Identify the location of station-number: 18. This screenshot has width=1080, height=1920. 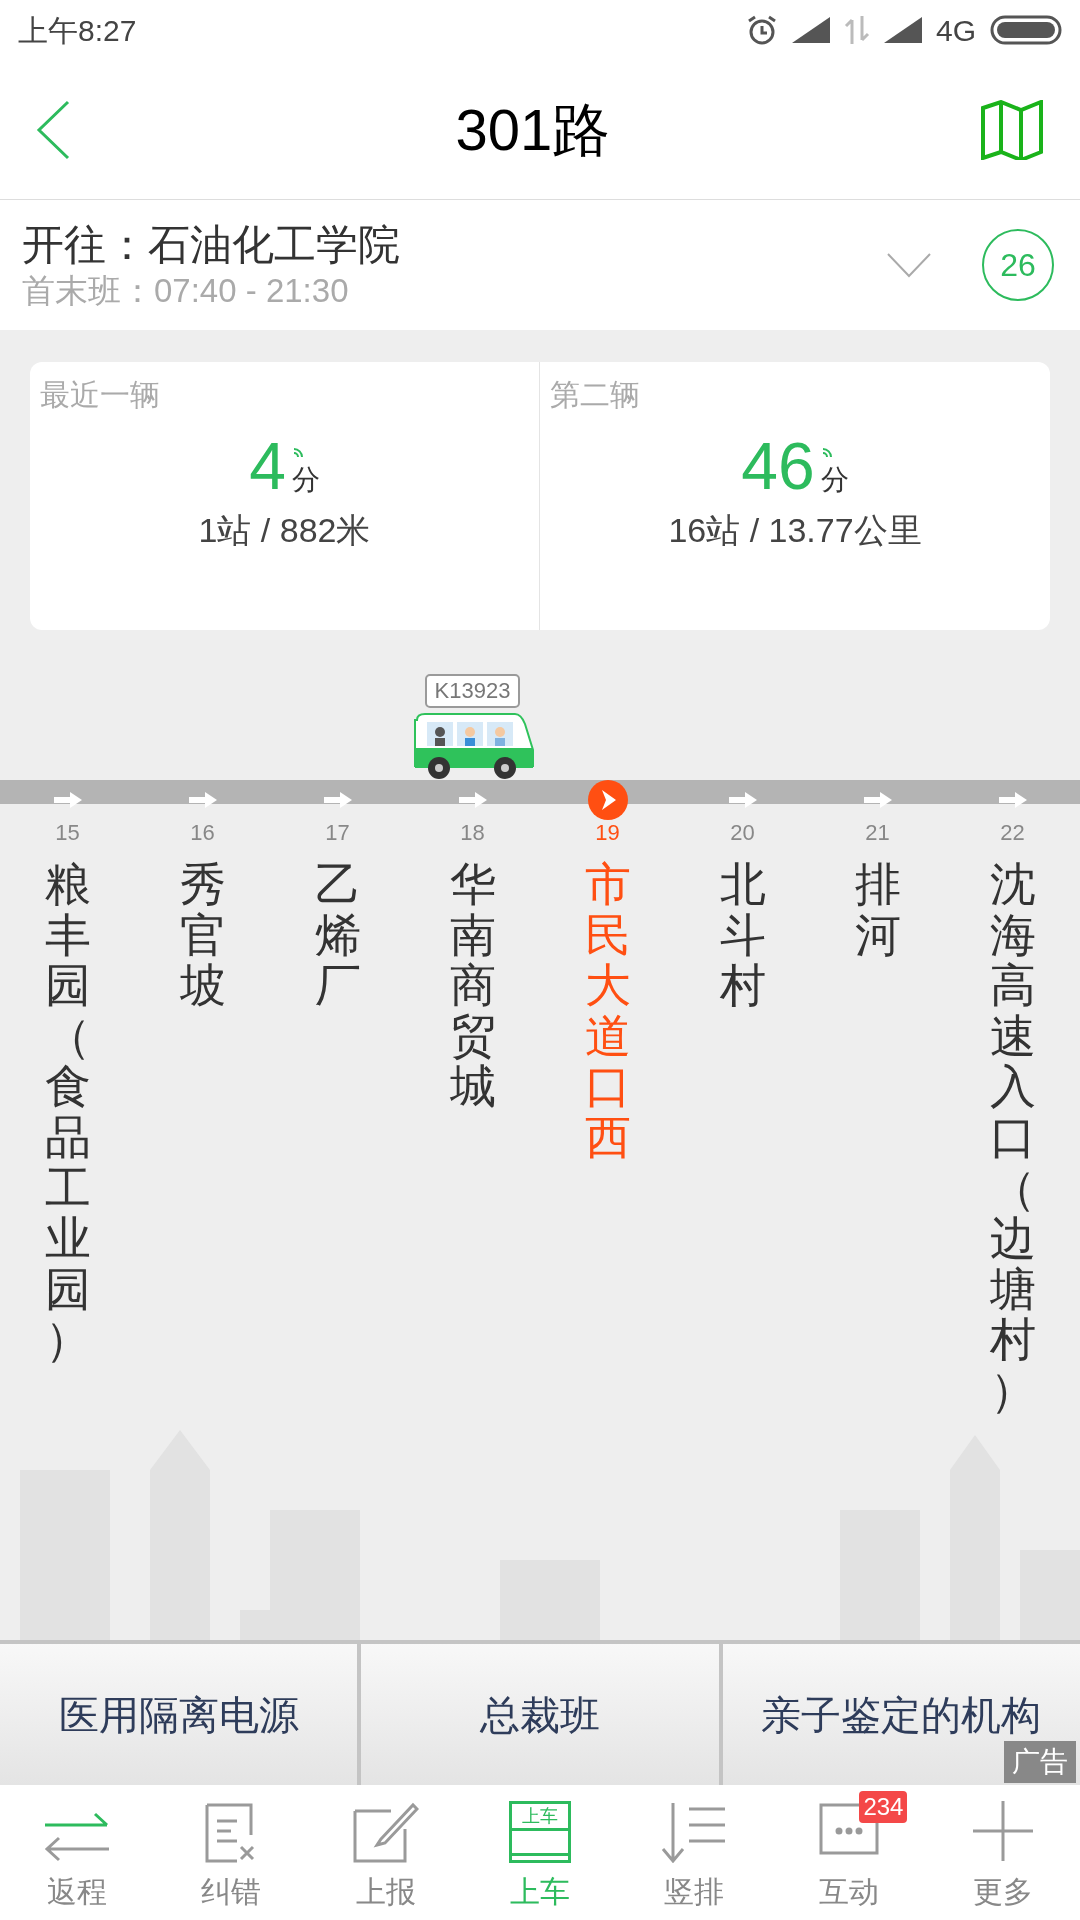
(472, 833).